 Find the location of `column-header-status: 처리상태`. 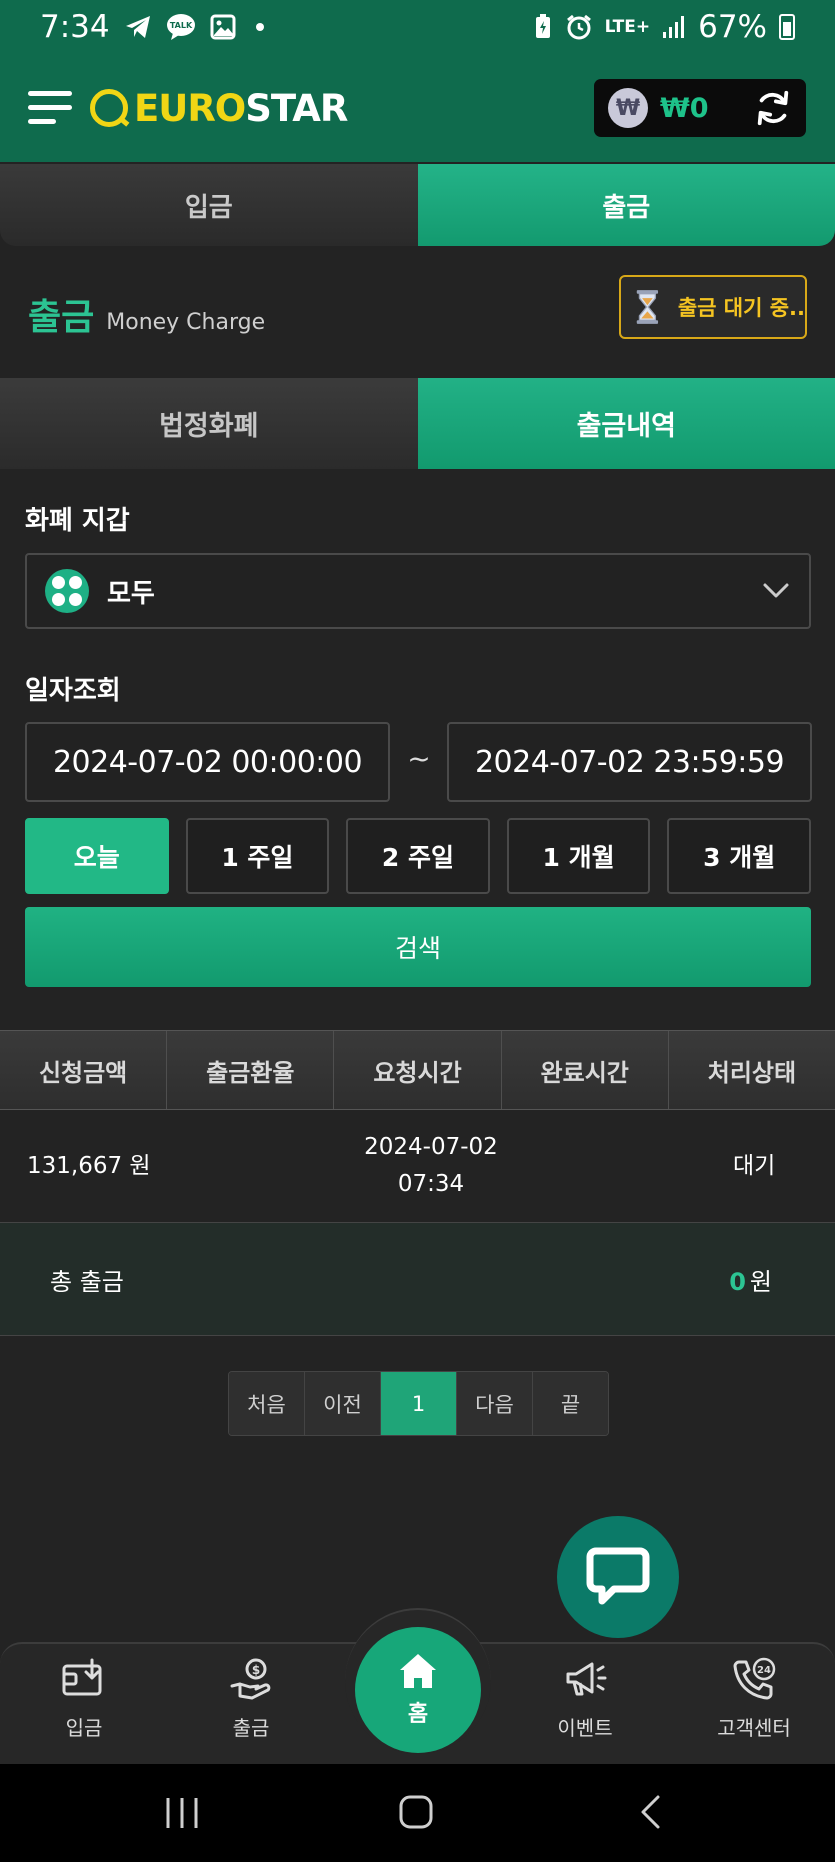

column-header-status: 처리상태 is located at coordinates (752, 1072).